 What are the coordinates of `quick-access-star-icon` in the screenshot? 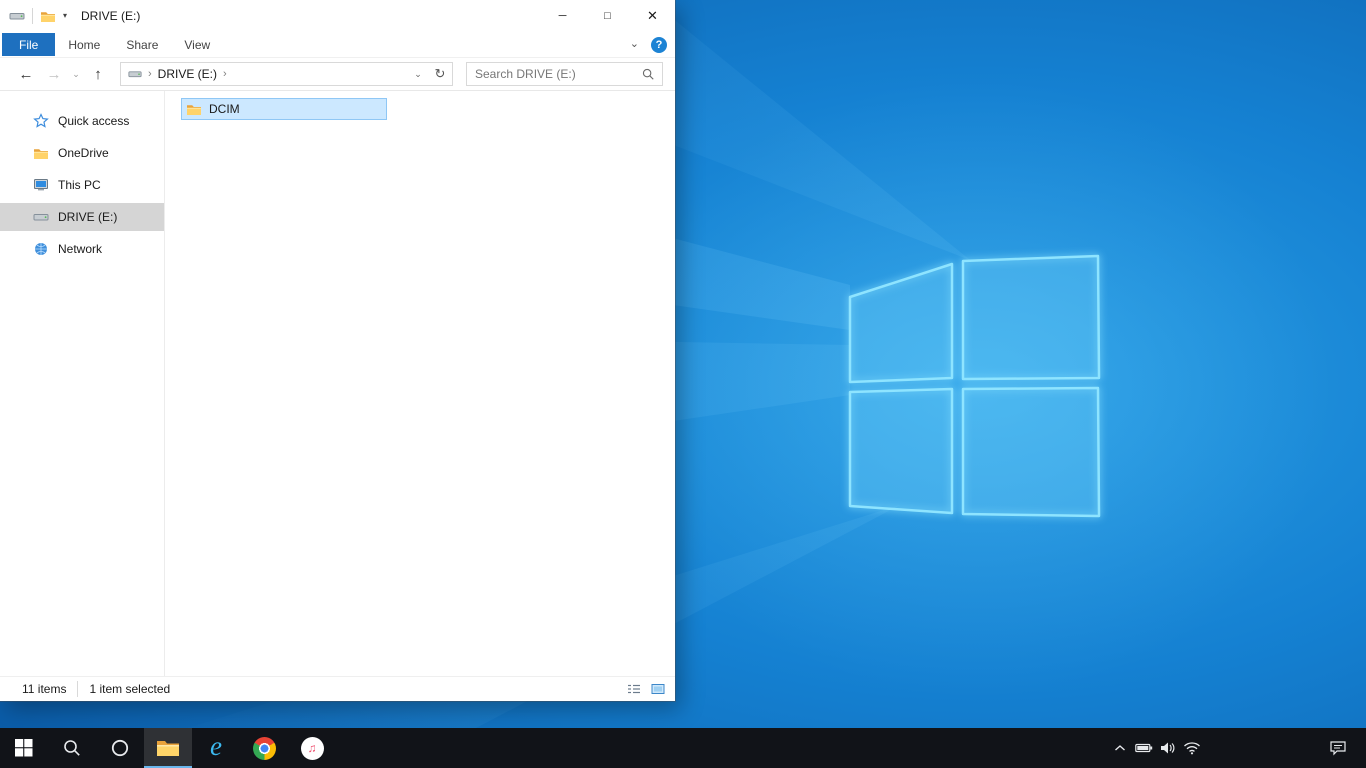 It's located at (41, 121).